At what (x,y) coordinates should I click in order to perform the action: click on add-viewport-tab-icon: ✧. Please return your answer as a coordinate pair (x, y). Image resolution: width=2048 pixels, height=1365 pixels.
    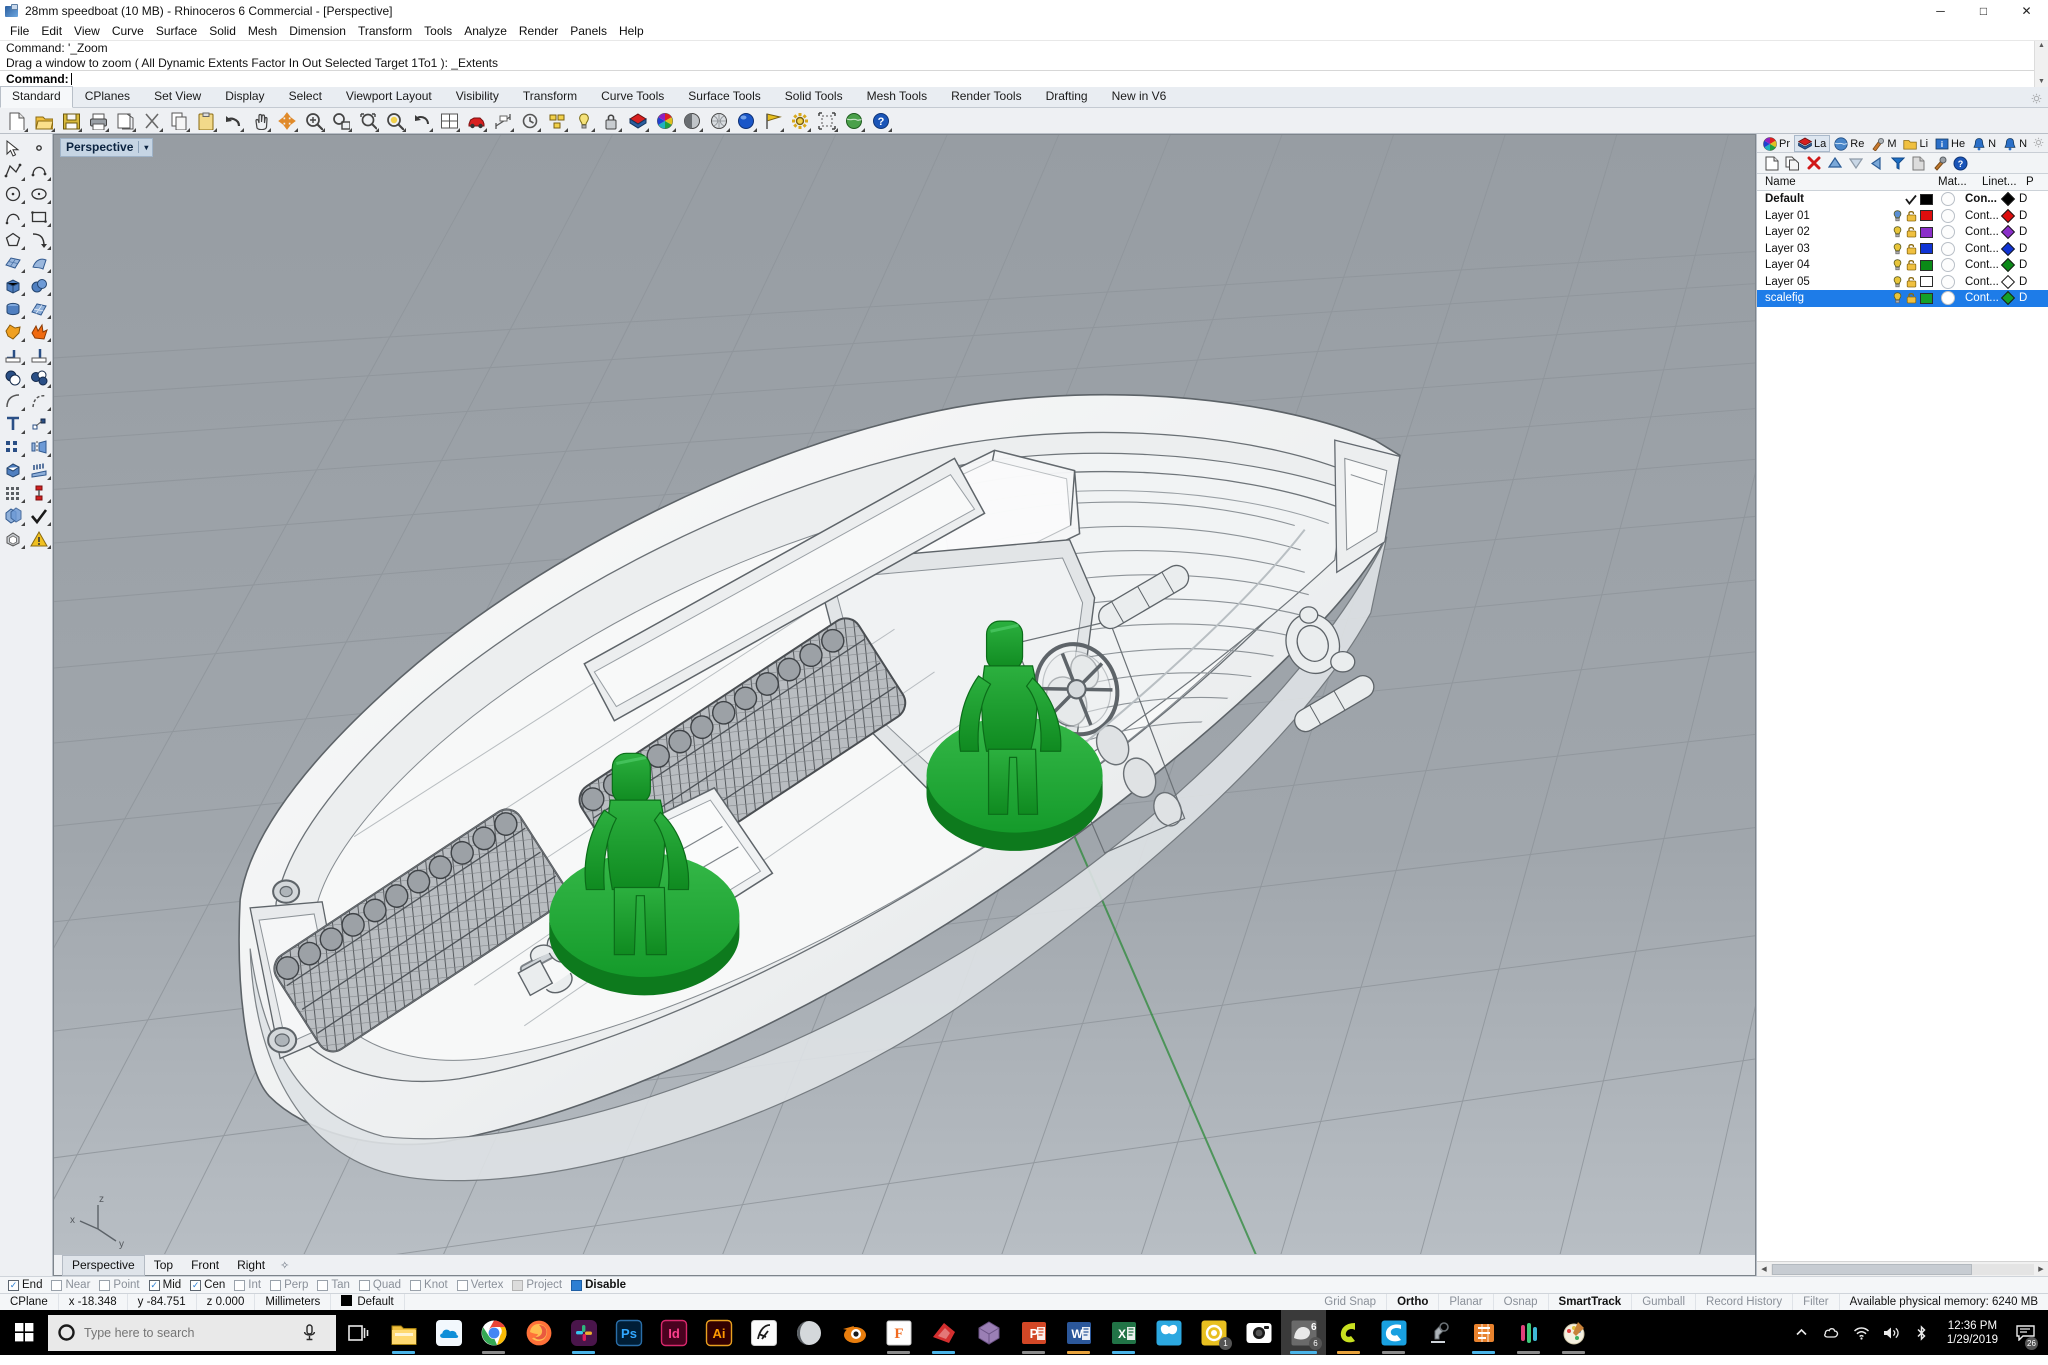
    Looking at the image, I should click on (284, 1265).